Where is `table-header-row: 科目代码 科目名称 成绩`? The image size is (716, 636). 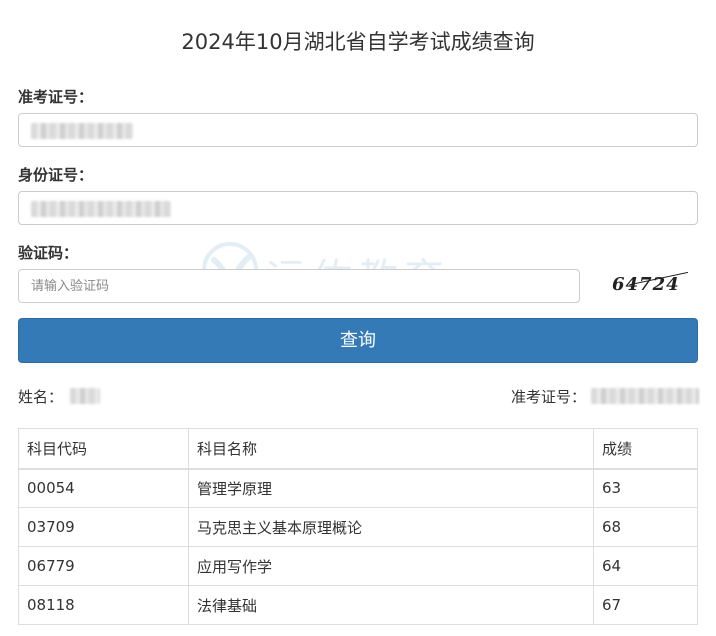
table-header-row: 科目代码 科目名称 成绩 is located at coordinates (358, 449).